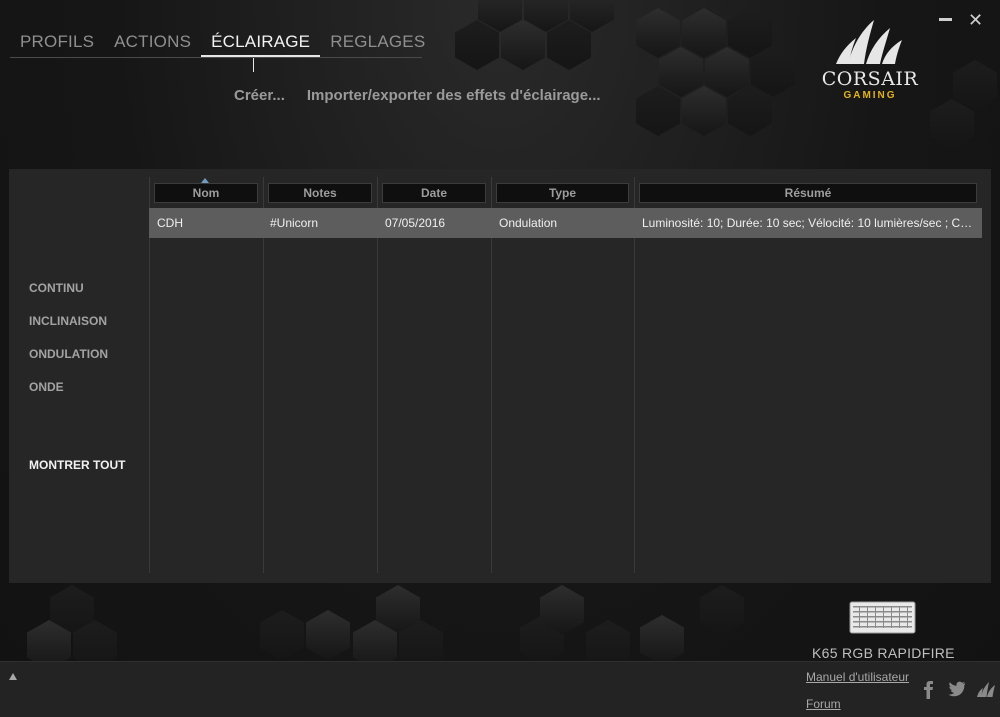  Describe the element at coordinates (528, 223) in the screenshot. I see `cell-type: Ondulation` at that location.